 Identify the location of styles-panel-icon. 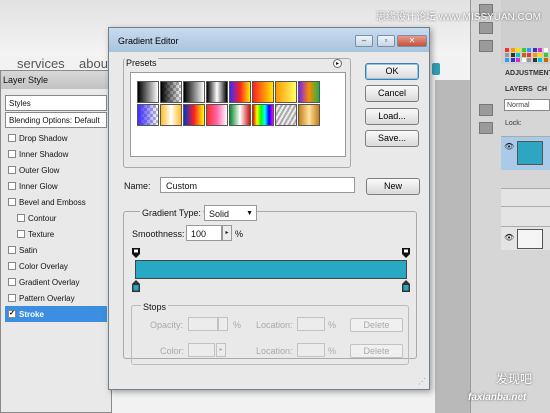
(486, 46).